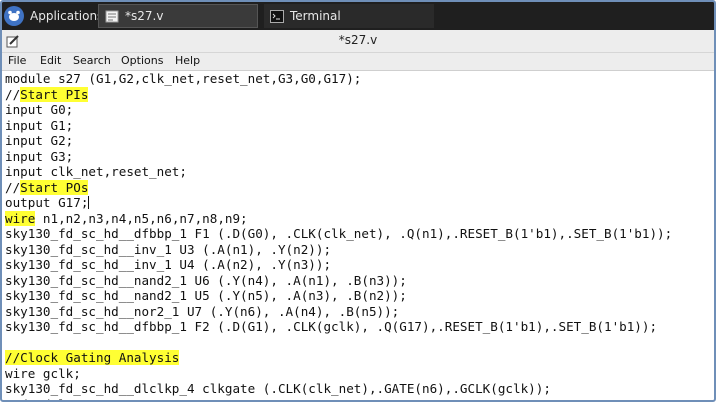 This screenshot has height=406, width=720. I want to click on code-text: output G17;, so click(47, 202).